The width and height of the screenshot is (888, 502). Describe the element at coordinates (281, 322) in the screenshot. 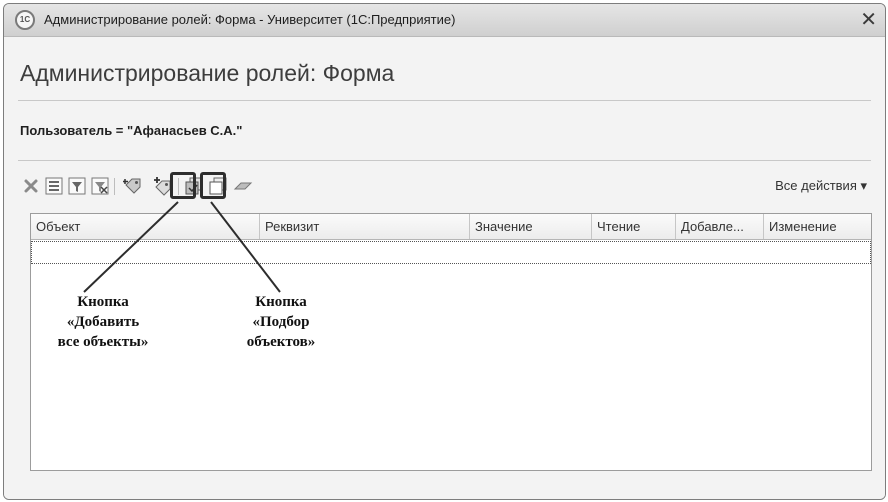

I see `callout-pick-objects: Кнопка «Подбор объектов»` at that location.